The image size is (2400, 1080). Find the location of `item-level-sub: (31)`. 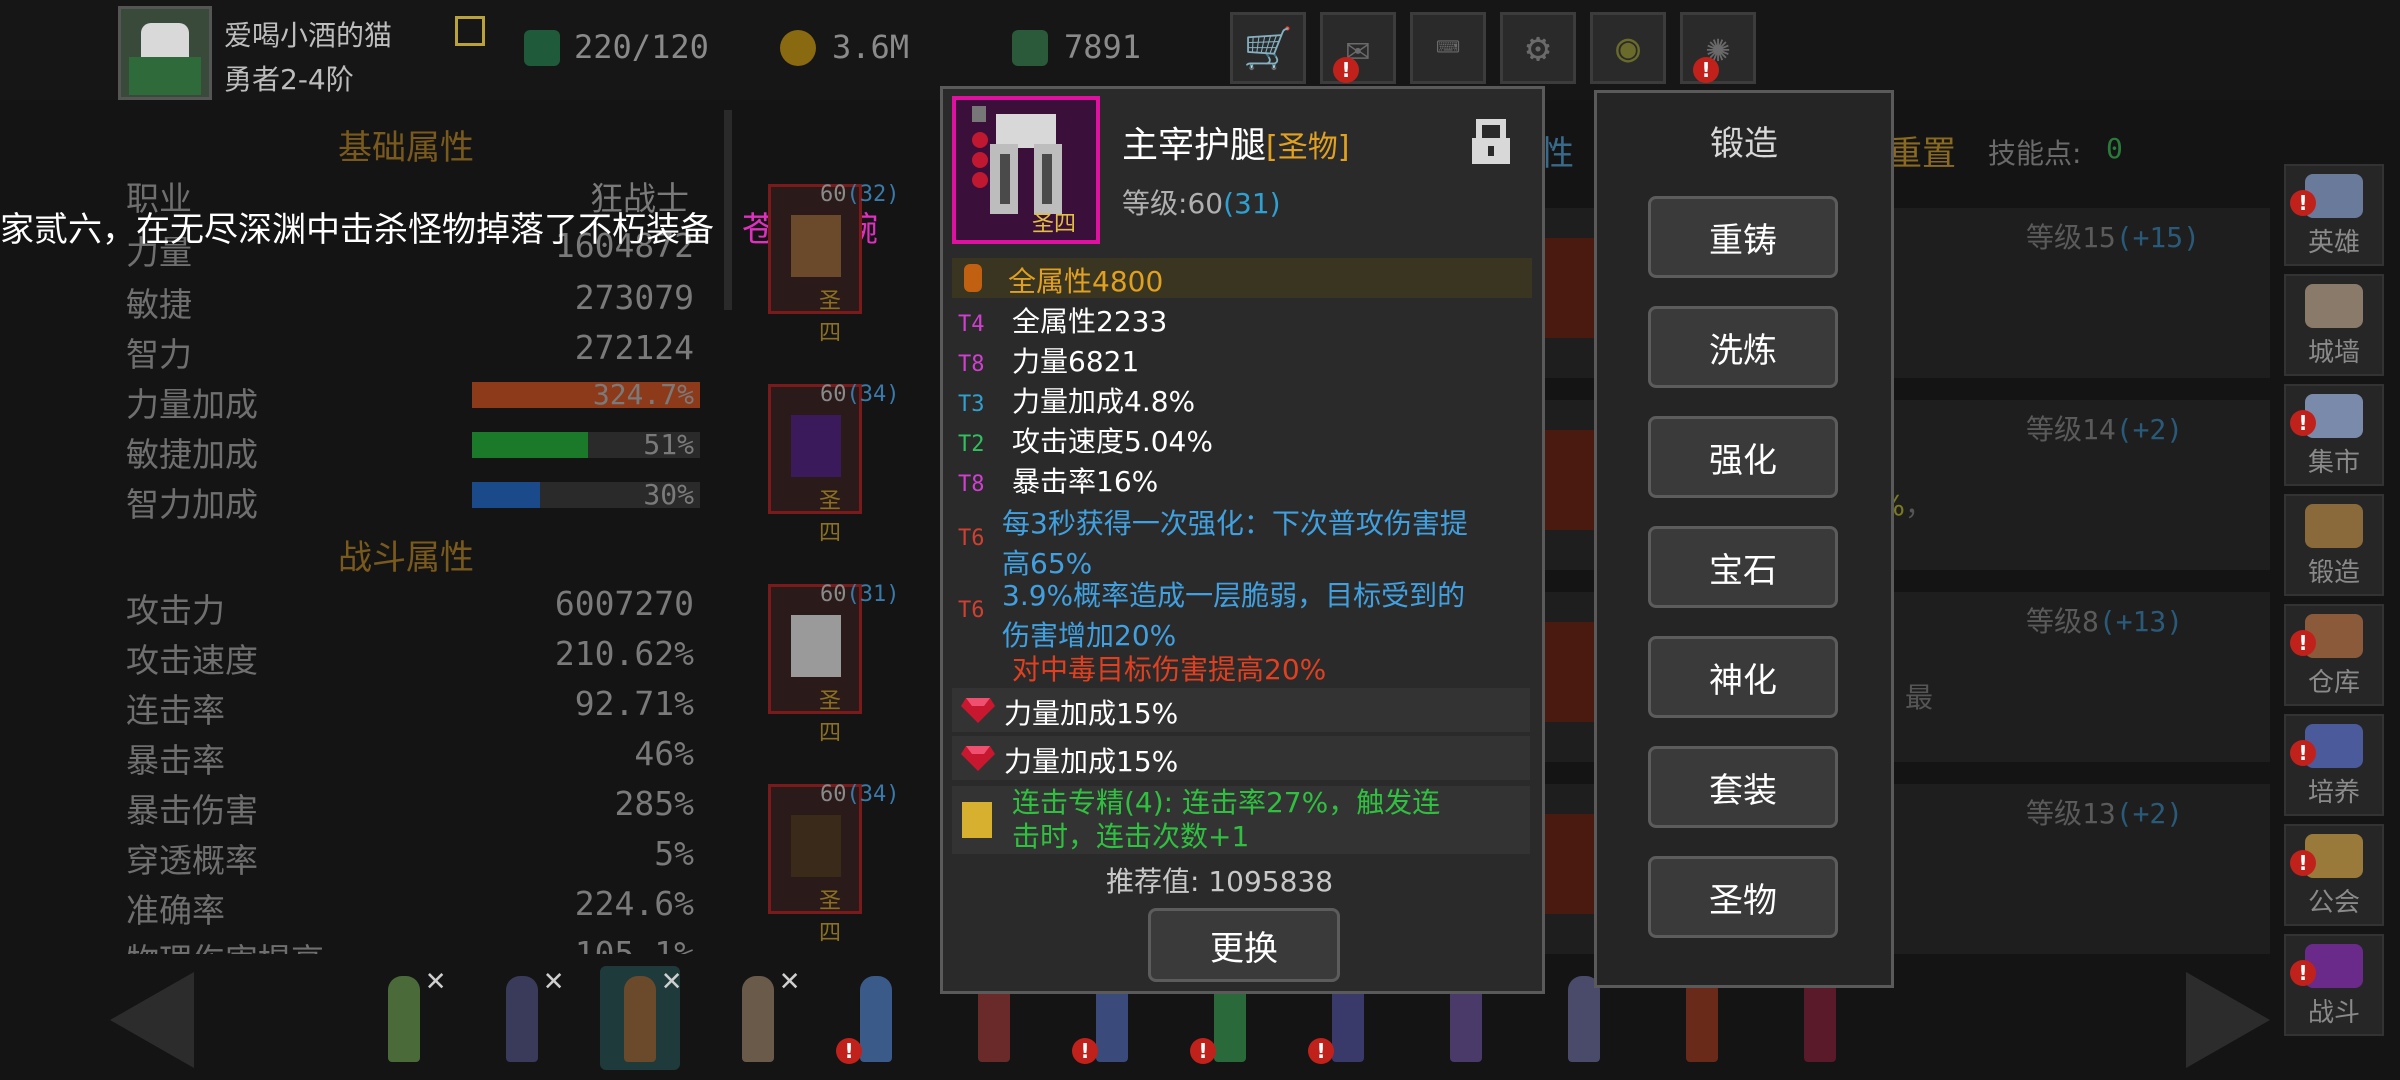

item-level-sub: (31) is located at coordinates (1252, 203).